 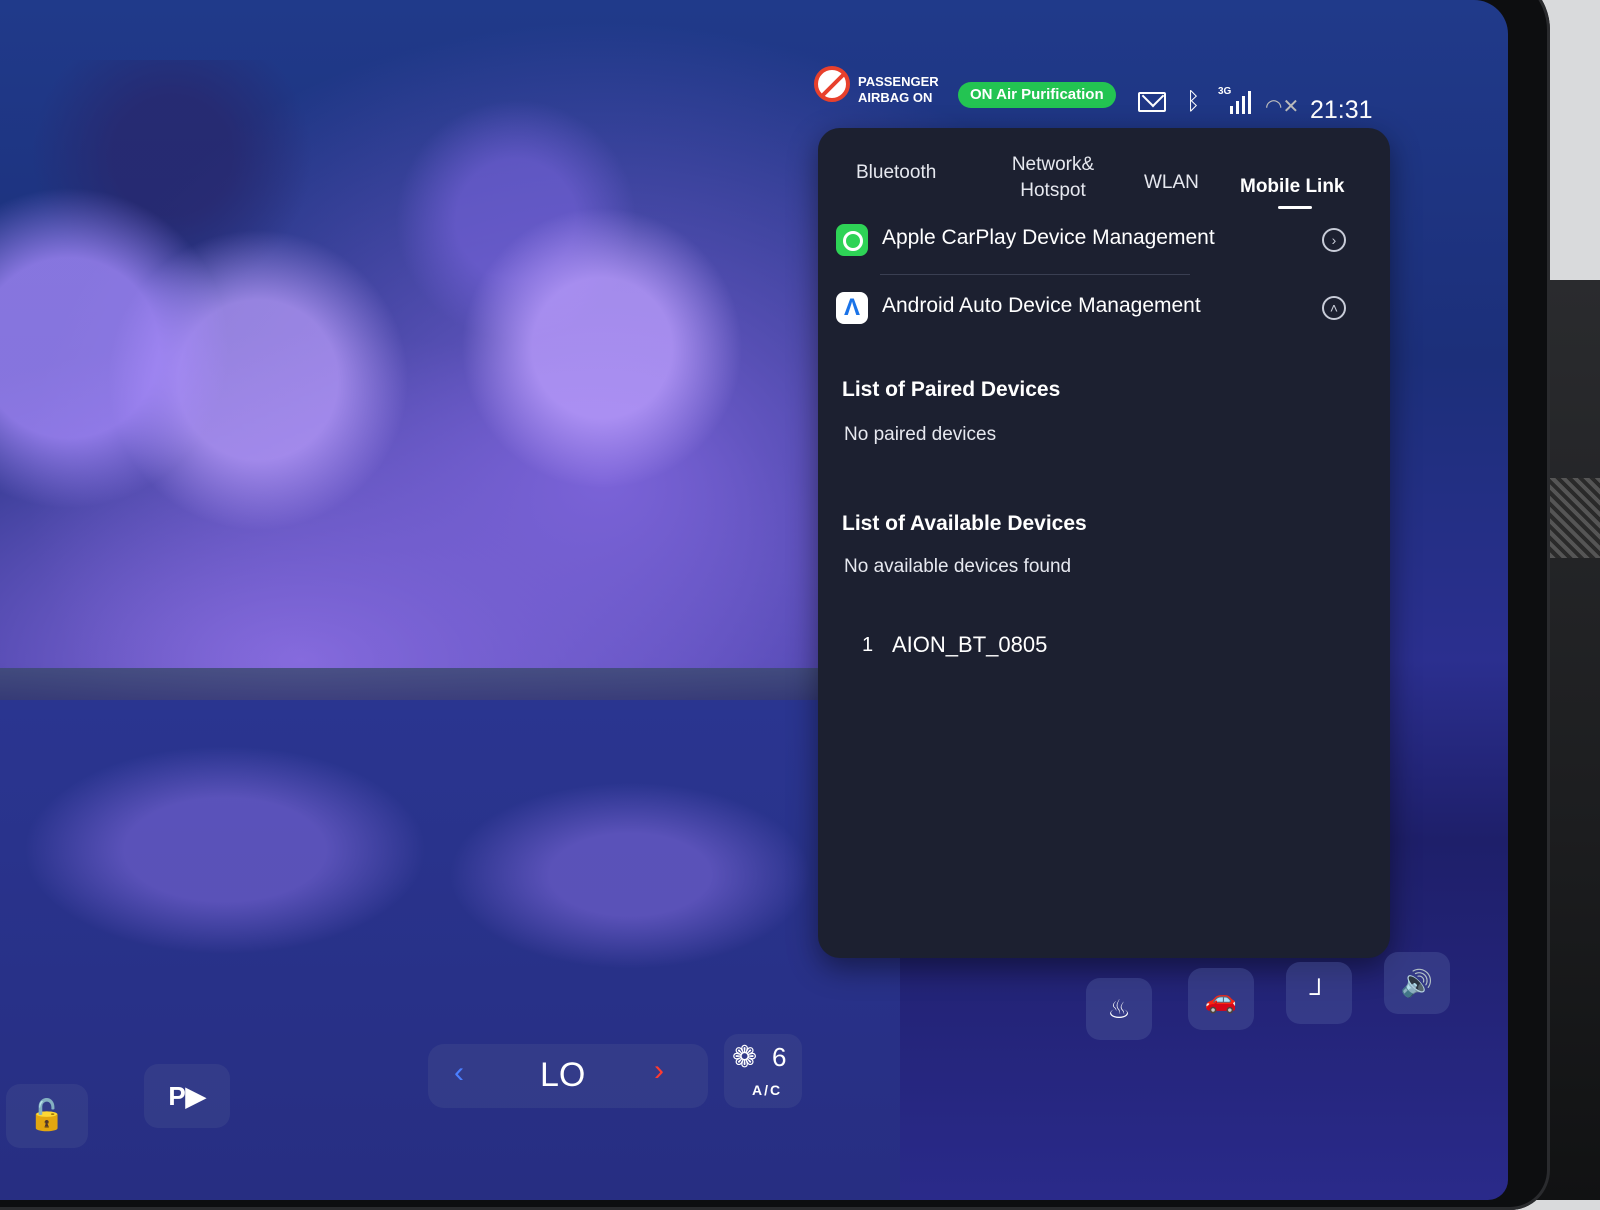 What do you see at coordinates (958, 566) in the screenshot?
I see `available-devices-empty: No available devices found` at bounding box center [958, 566].